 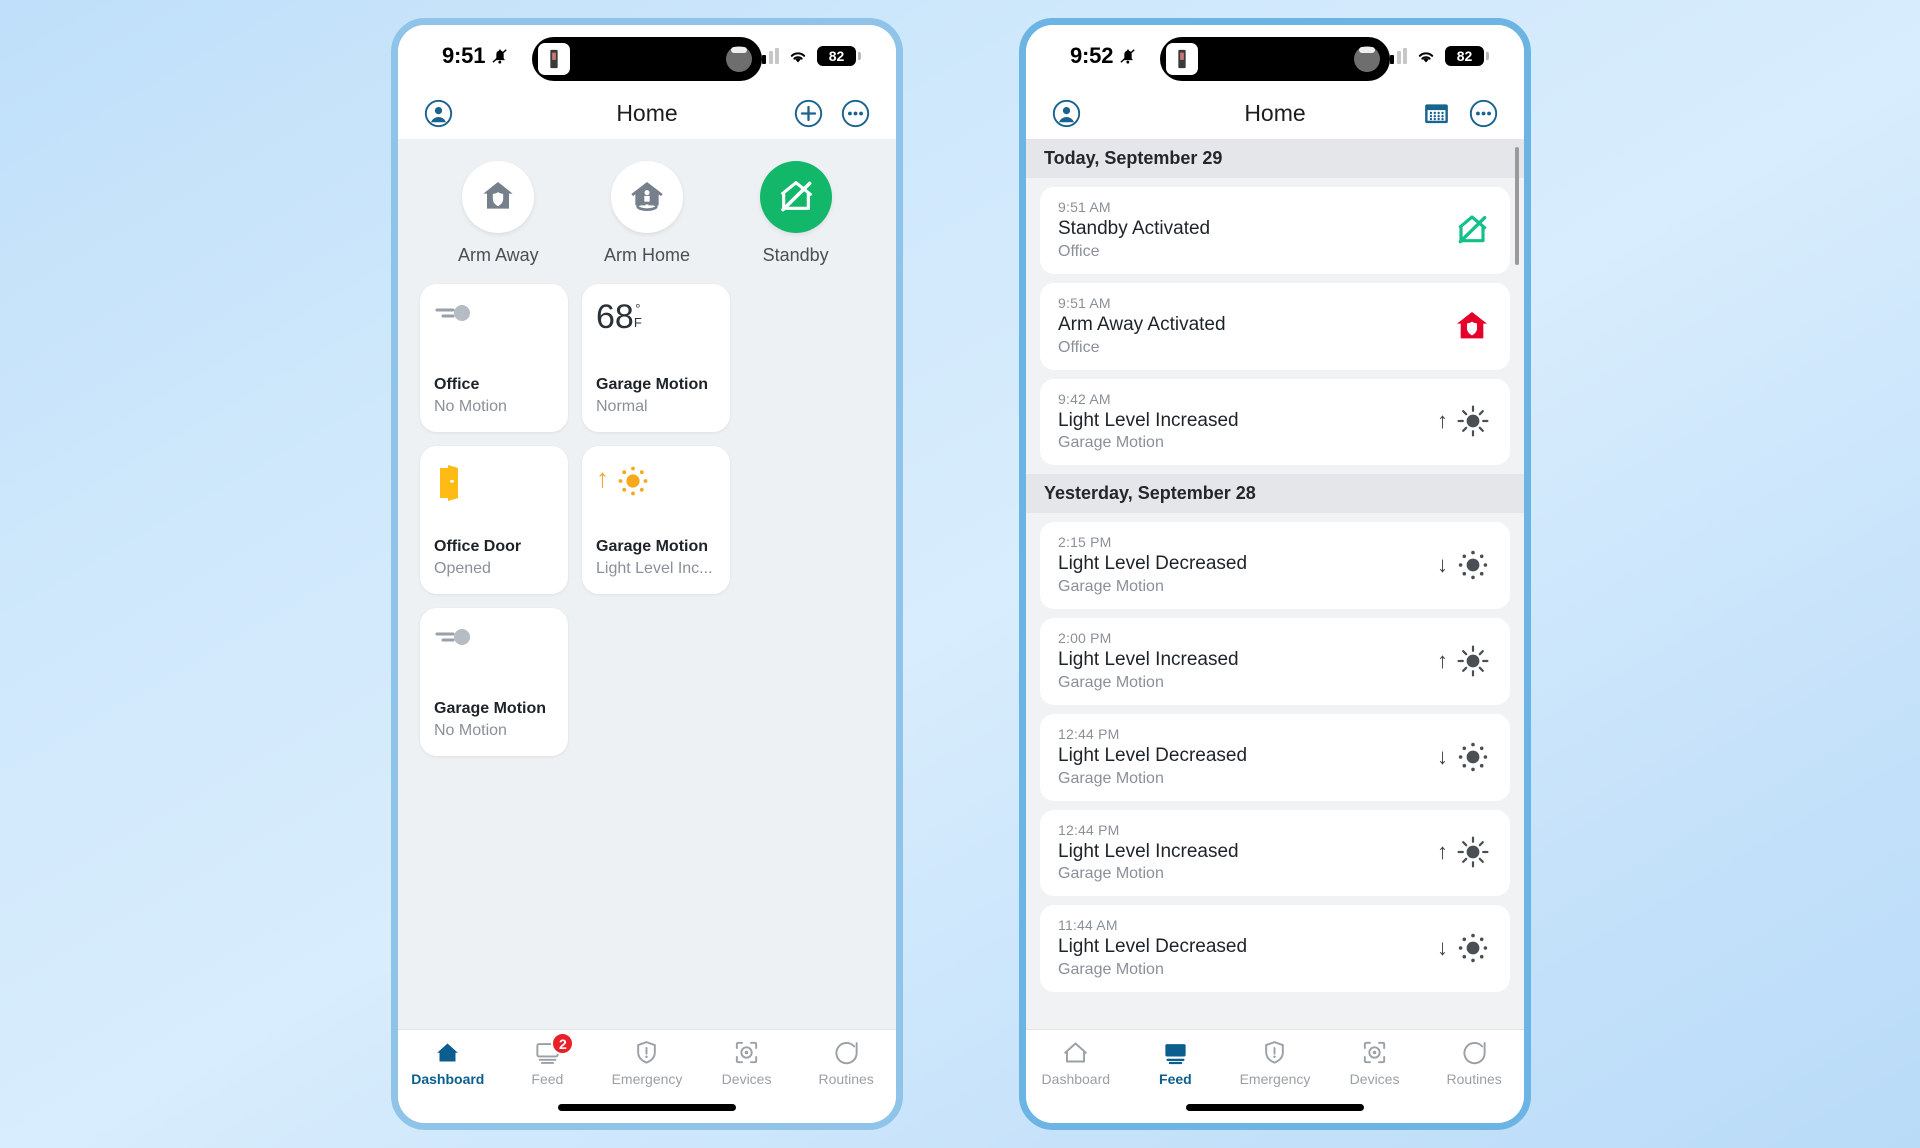 I want to click on mode-arm-away: Arm Away, so click(x=498, y=213).